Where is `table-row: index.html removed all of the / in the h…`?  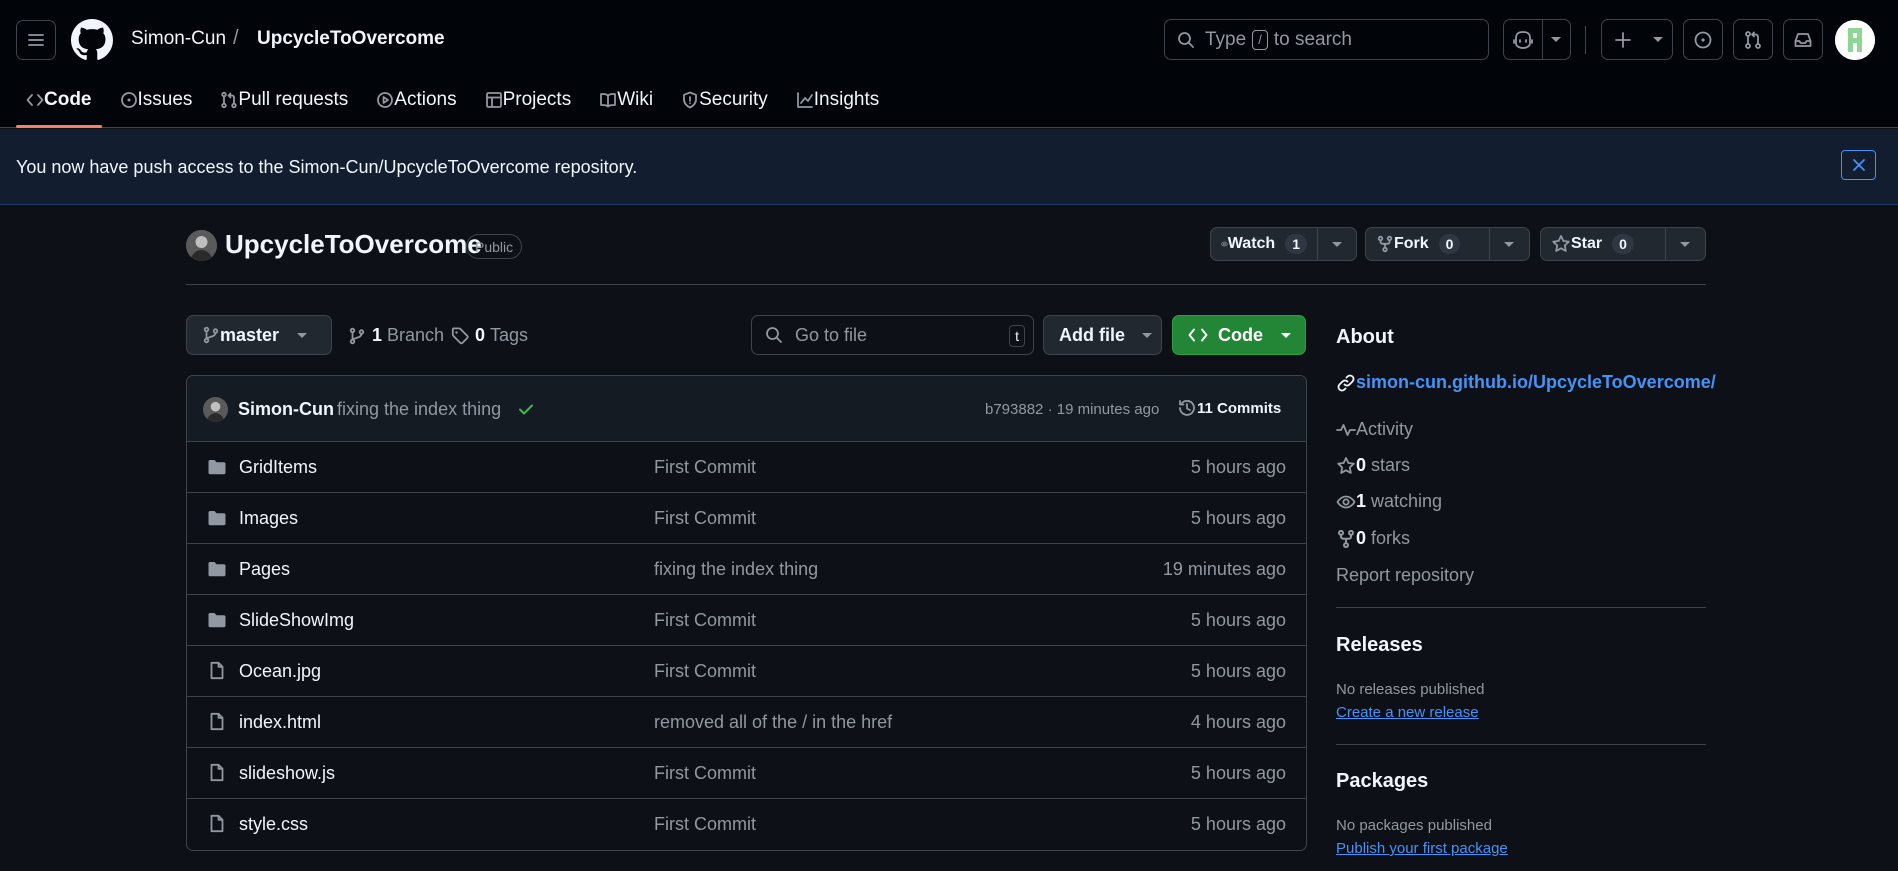
table-row: index.html removed all of the / in the h… is located at coordinates (746, 722).